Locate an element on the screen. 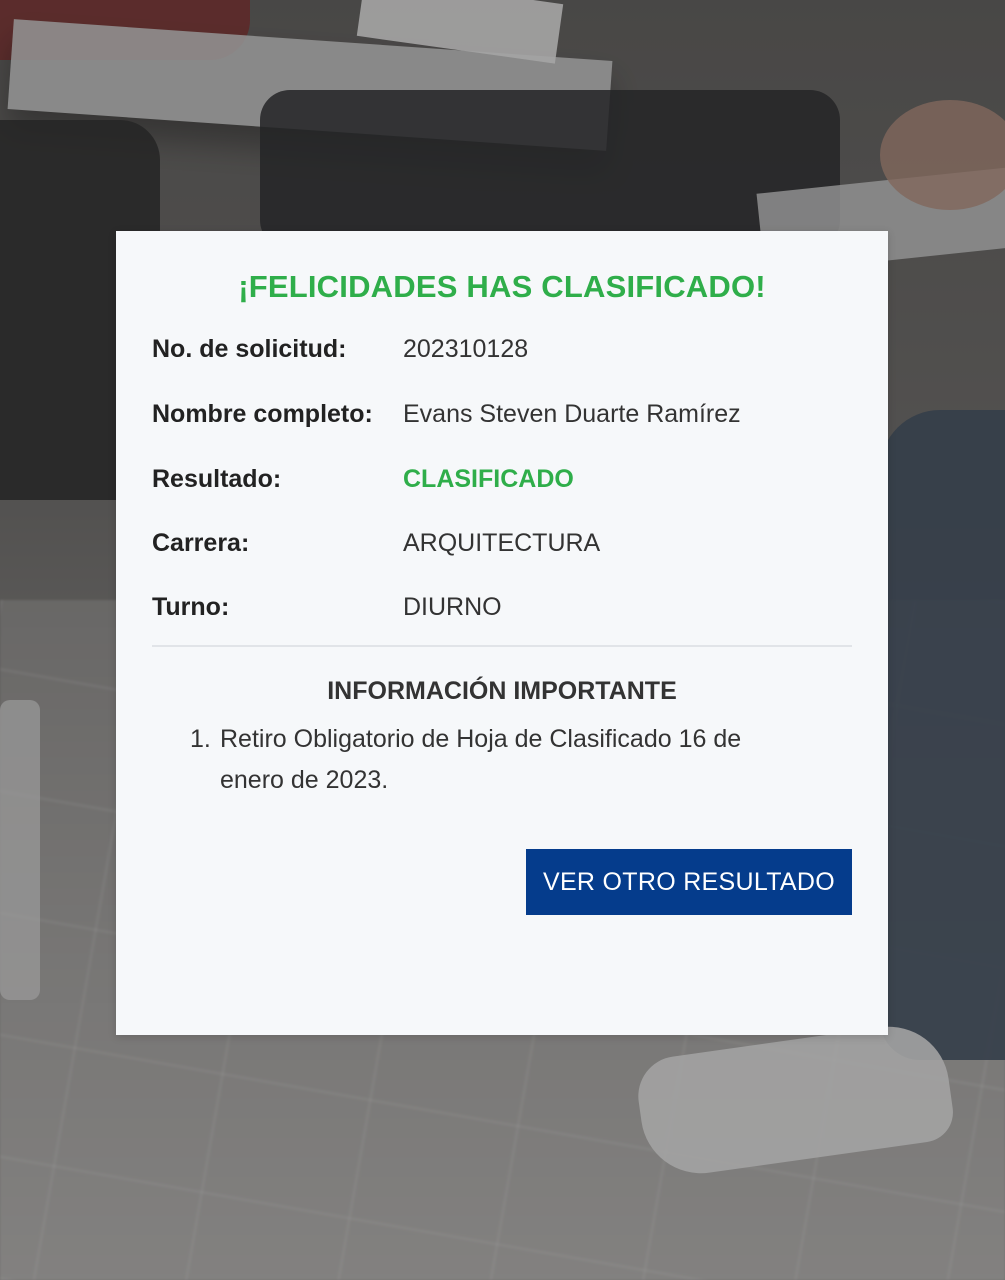 The height and width of the screenshot is (1280, 1005). shift-value: DIURNO is located at coordinates (452, 607).